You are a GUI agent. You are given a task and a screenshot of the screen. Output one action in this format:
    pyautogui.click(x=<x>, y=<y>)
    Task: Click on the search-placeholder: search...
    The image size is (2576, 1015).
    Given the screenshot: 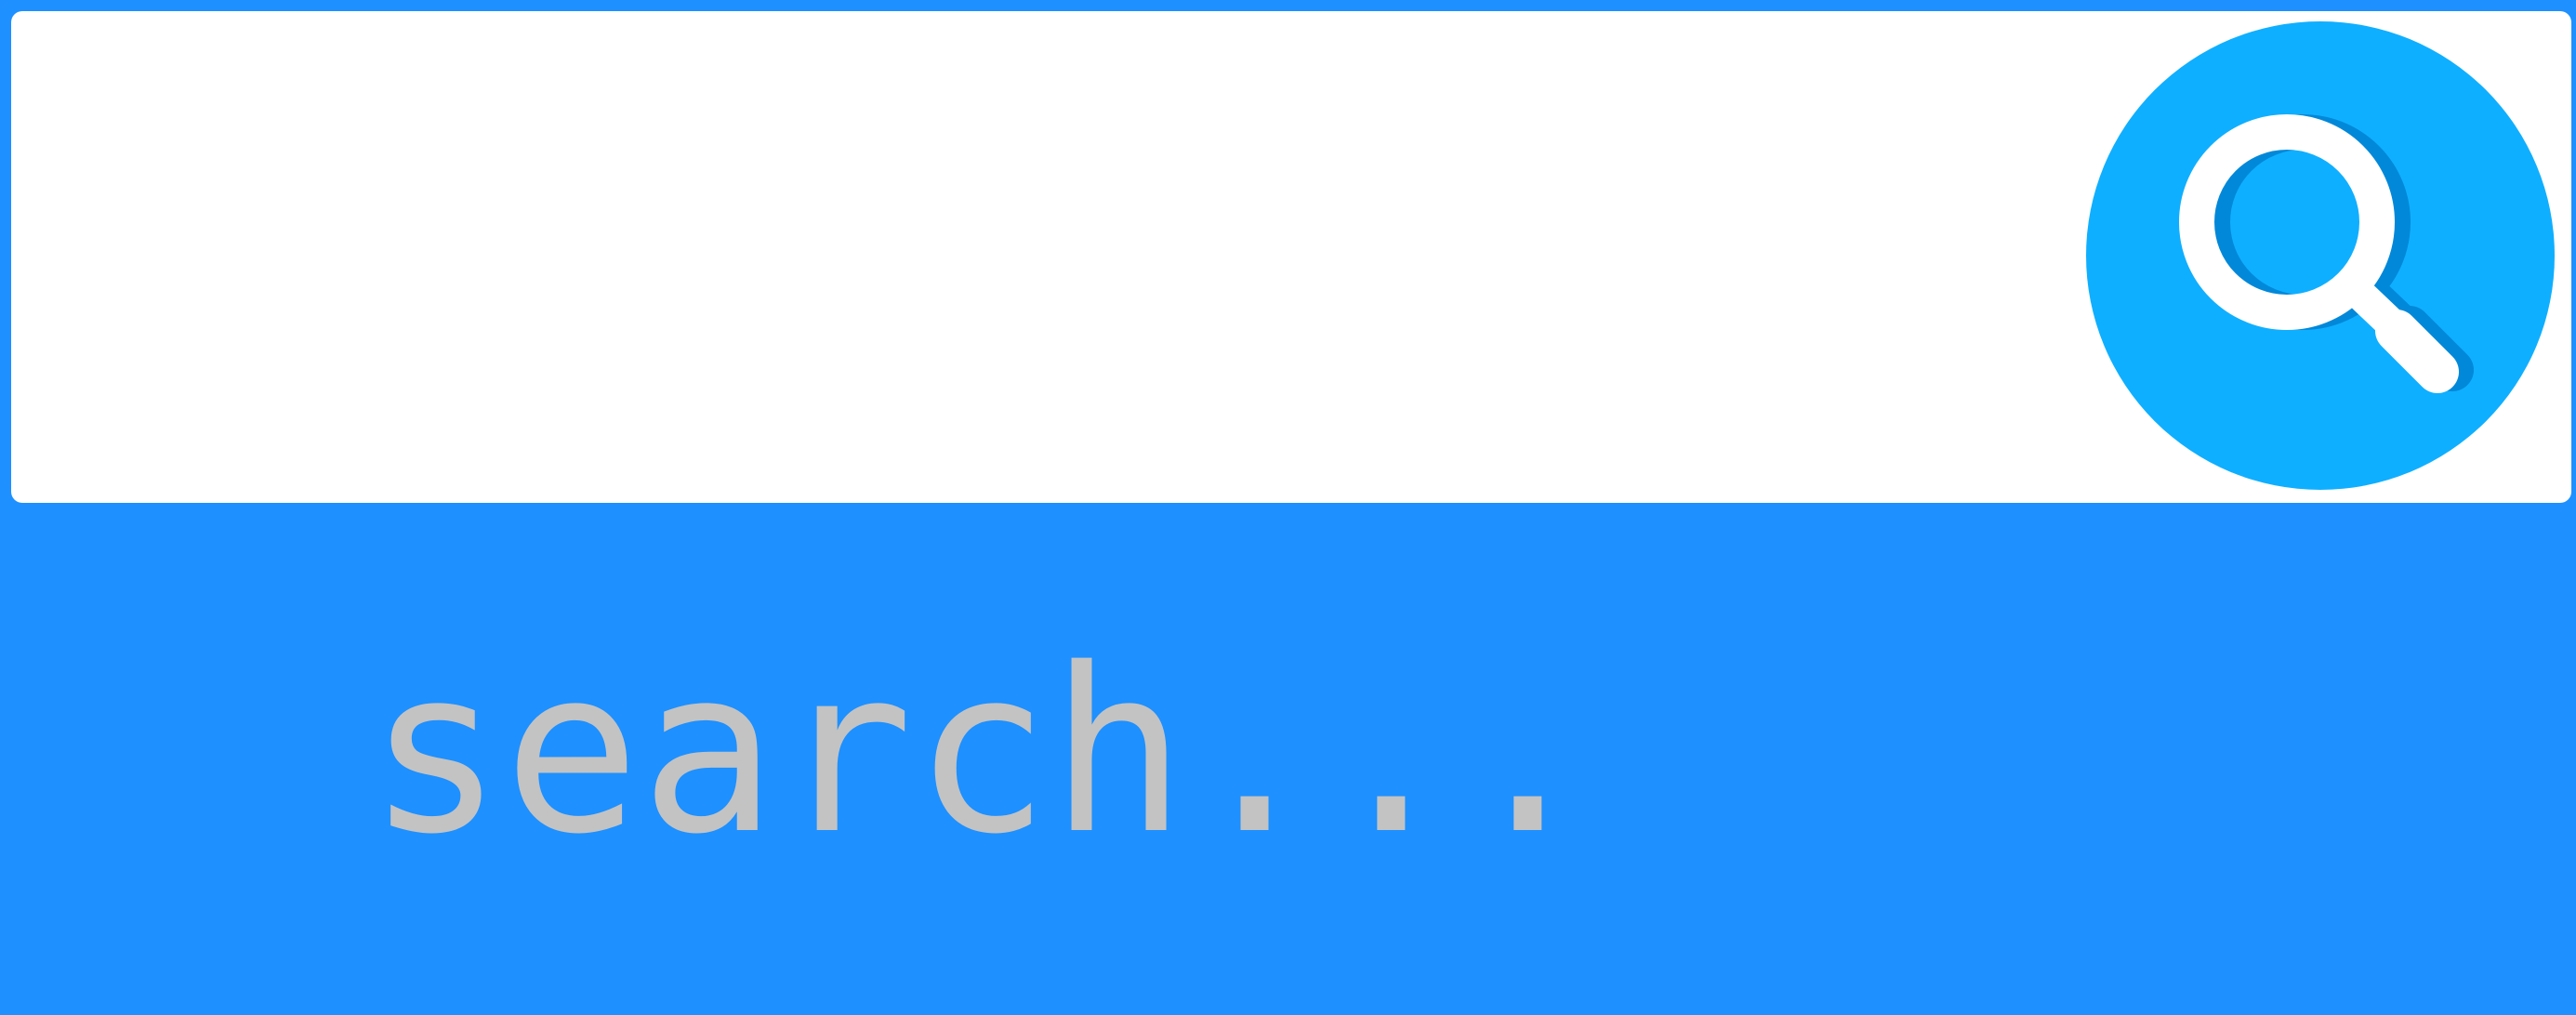 What is the action you would take?
    pyautogui.click(x=981, y=752)
    